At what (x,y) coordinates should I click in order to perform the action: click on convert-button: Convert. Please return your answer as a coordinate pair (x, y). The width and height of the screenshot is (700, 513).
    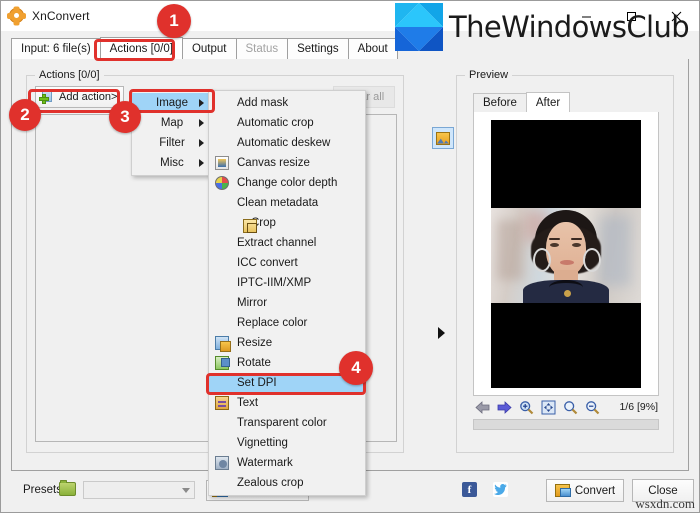
    Looking at the image, I should click on (585, 490).